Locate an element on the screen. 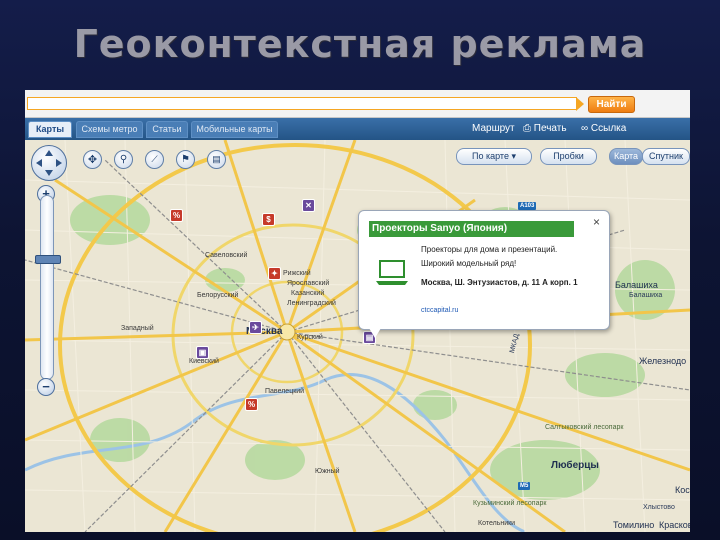  search-bar: Найти is located at coordinates (357, 104).